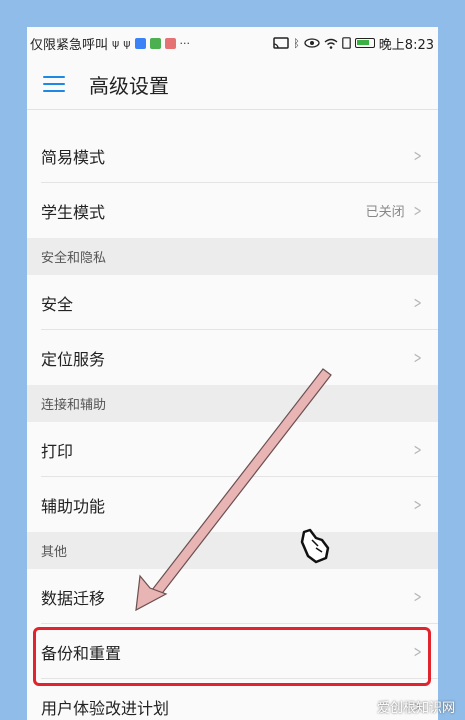  Describe the element at coordinates (232, 656) in the screenshot. I see `highlight-box` at that location.